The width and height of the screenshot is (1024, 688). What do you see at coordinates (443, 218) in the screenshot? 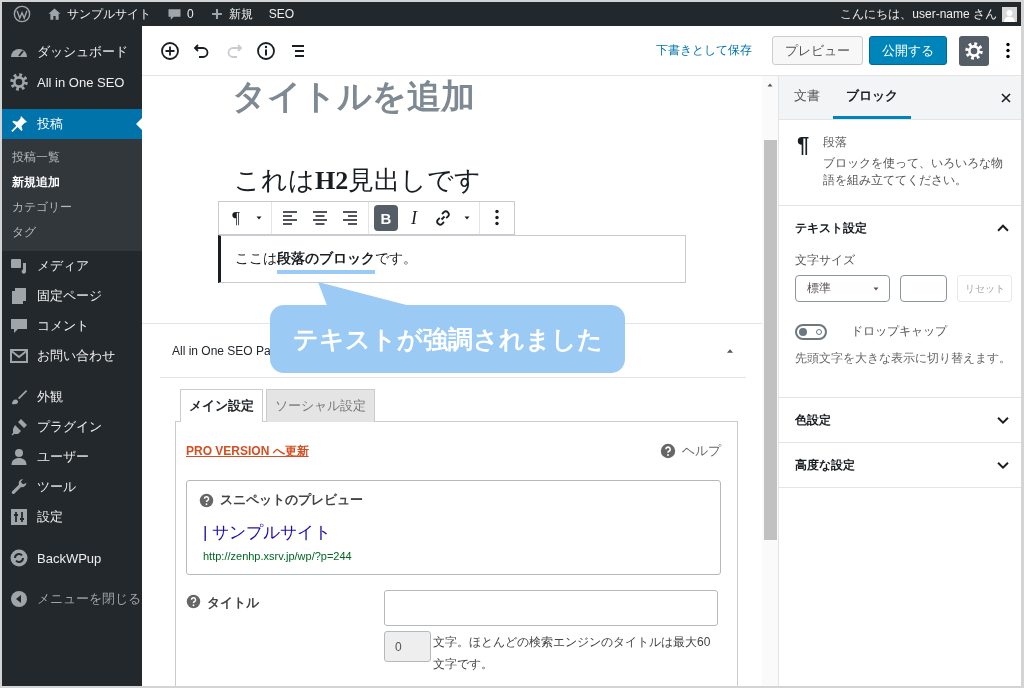
I see `link-icon` at bounding box center [443, 218].